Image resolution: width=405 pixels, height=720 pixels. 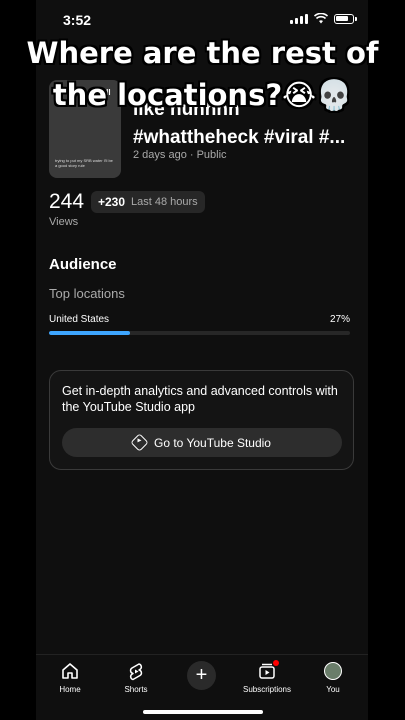 I want to click on subscriptions-icon, so click(x=268, y=670).